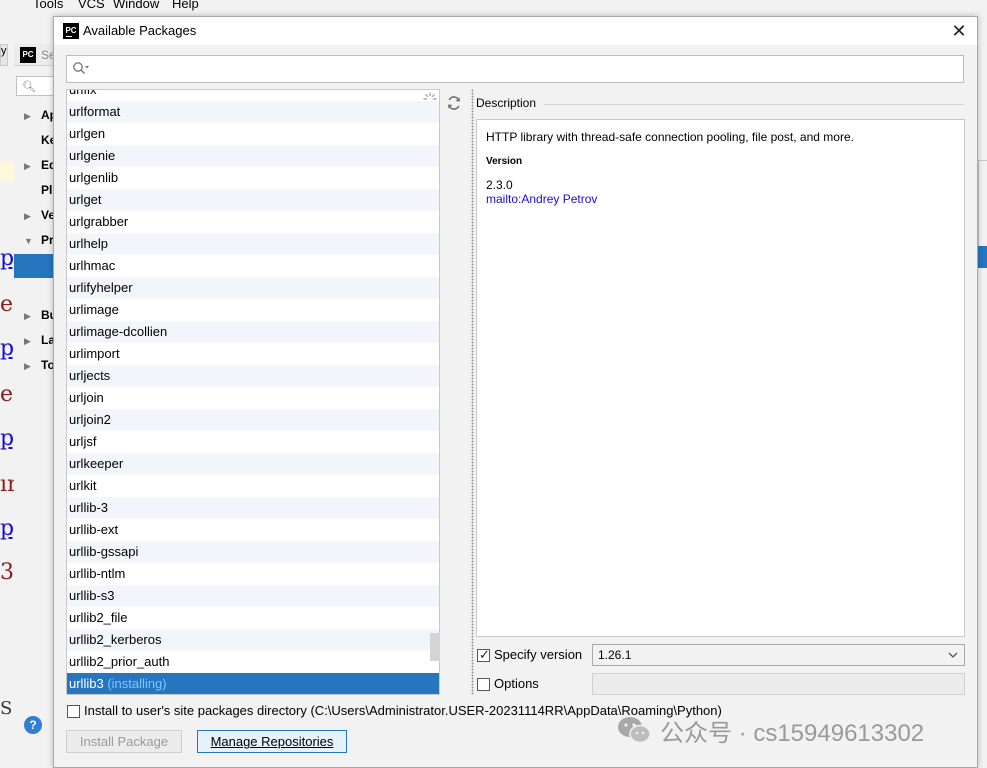  I want to click on version-select: 1.26.1, so click(778, 655).